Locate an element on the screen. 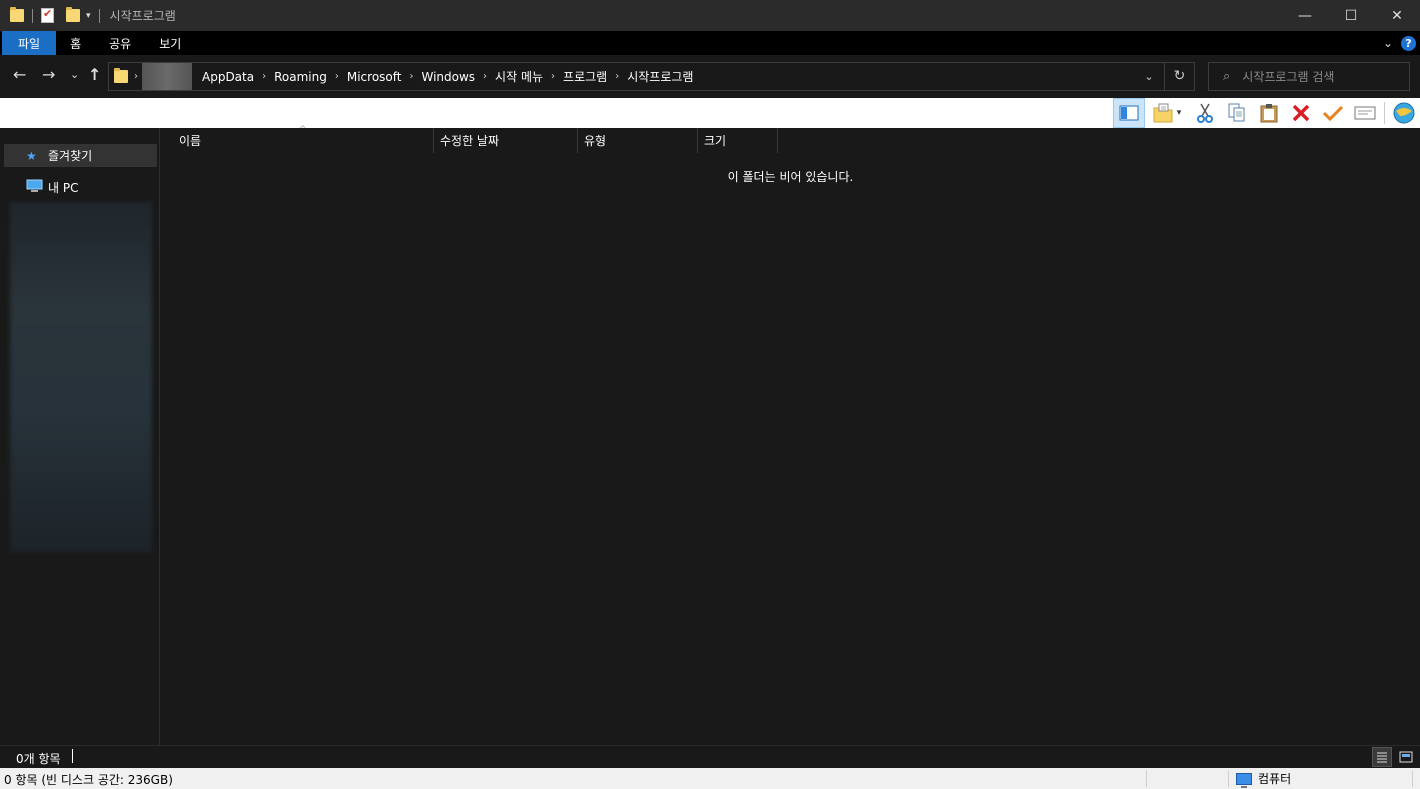 The image size is (1420, 789). minimize-button: — is located at coordinates (1305, 15).